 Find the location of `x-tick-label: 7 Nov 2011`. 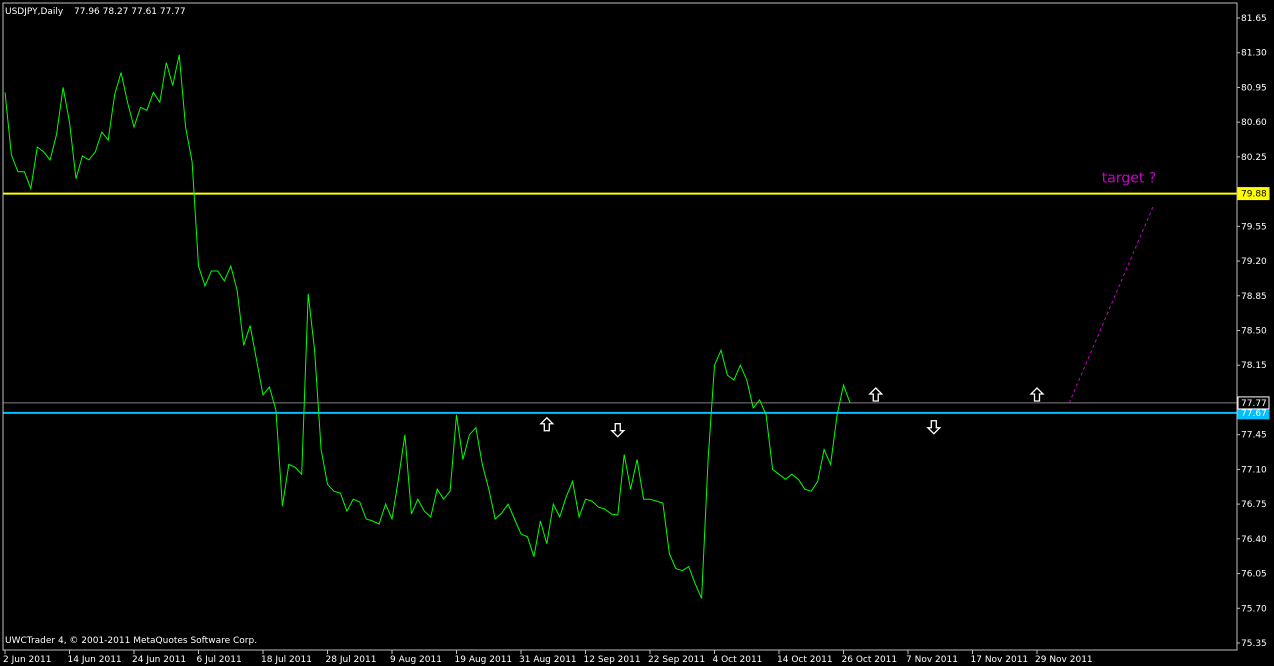

x-tick-label: 7 Nov 2011 is located at coordinates (932, 660).